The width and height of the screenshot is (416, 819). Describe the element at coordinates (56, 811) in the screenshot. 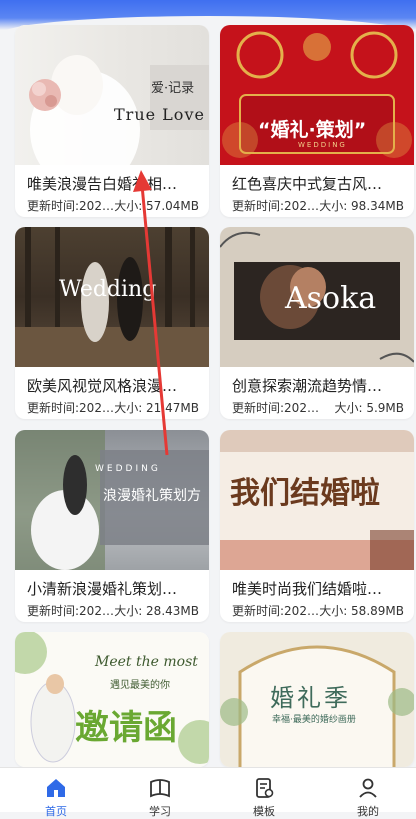

I see `tab-label: 首页` at that location.